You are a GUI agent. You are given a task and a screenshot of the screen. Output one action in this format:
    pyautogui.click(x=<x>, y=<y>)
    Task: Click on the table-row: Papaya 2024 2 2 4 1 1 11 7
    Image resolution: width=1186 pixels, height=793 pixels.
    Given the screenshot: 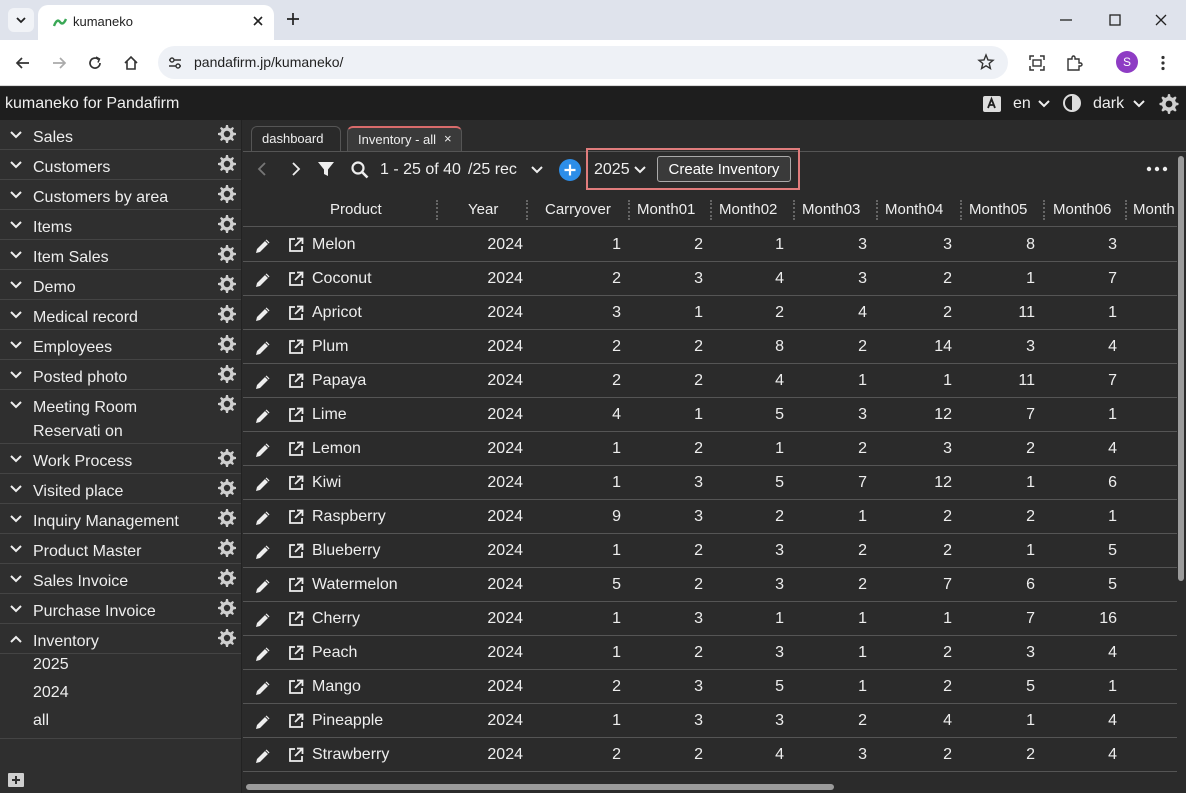 What is the action you would take?
    pyautogui.click(x=710, y=381)
    